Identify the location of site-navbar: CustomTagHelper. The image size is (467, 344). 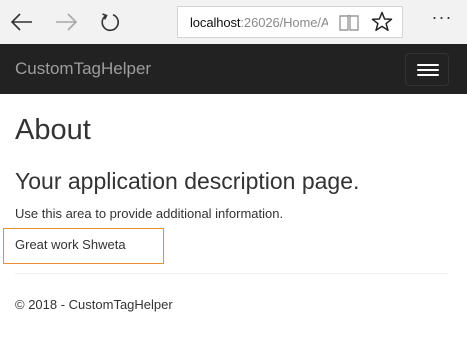
(233, 69).